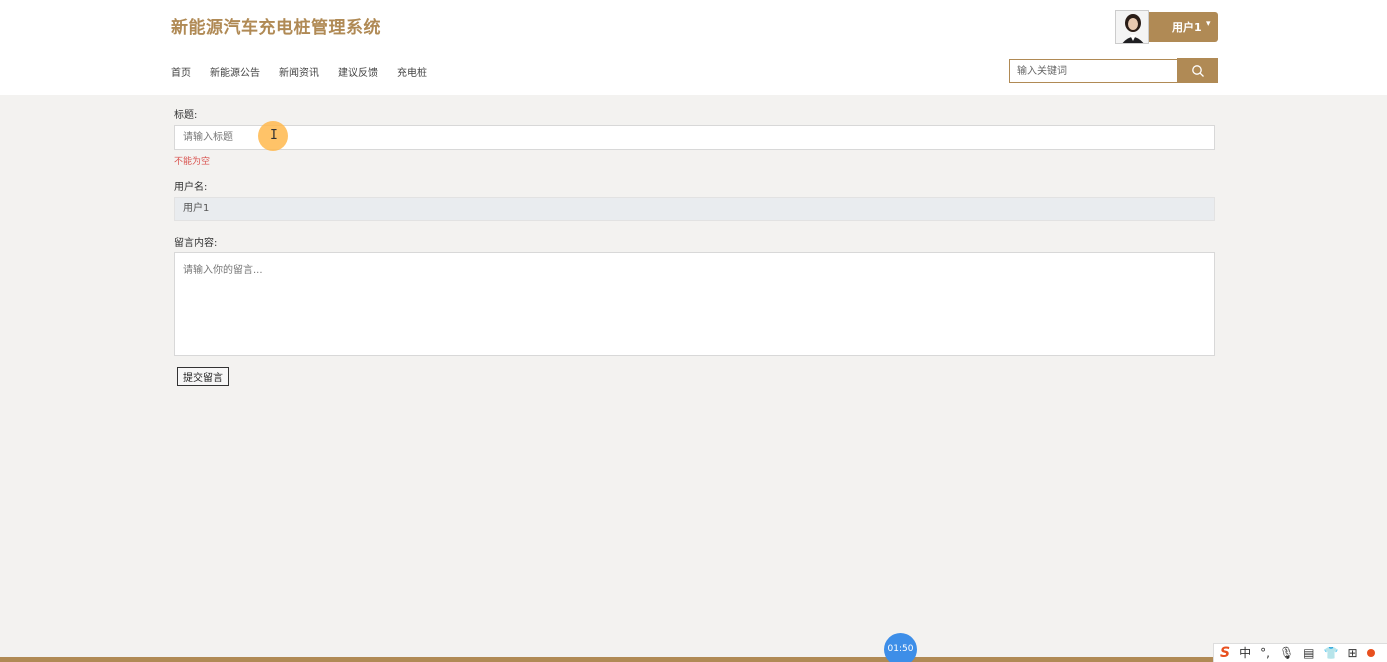  I want to click on avatar, so click(1132, 27).